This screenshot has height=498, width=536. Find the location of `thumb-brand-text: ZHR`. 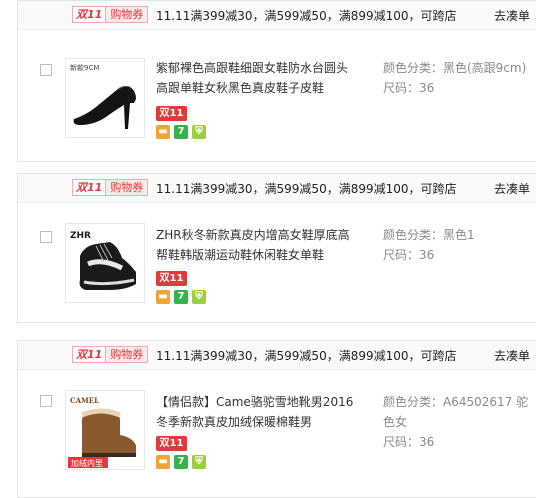

thumb-brand-text: ZHR is located at coordinates (80, 236).